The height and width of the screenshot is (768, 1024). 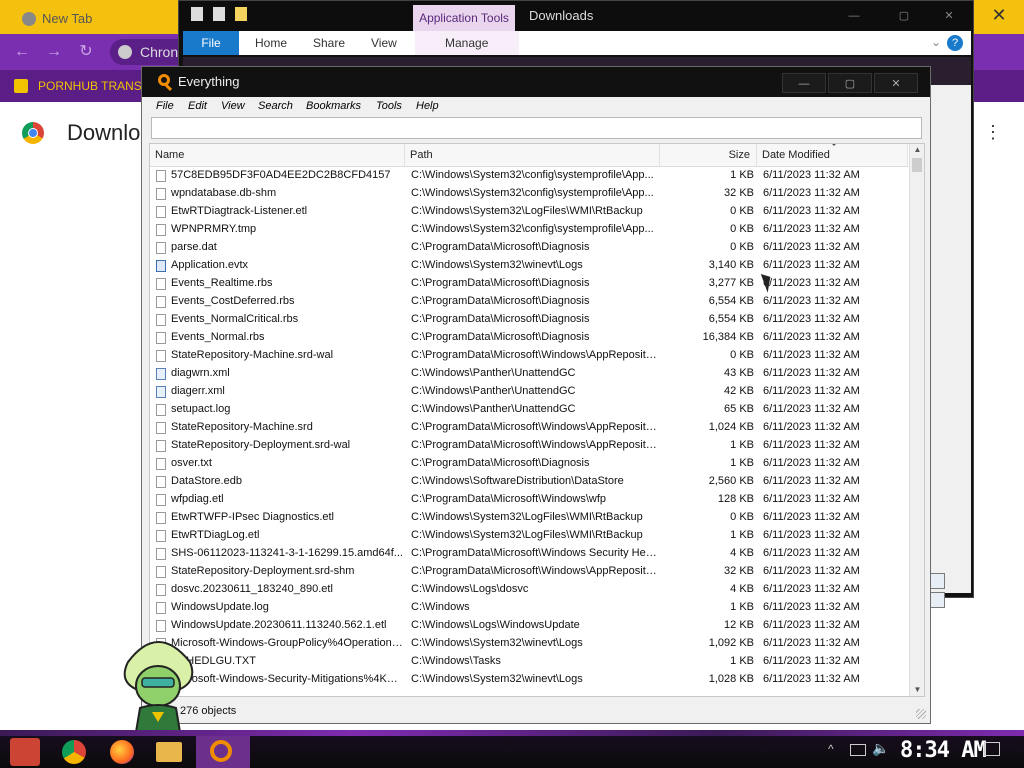 I want to click on network-icon, so click(x=858, y=750).